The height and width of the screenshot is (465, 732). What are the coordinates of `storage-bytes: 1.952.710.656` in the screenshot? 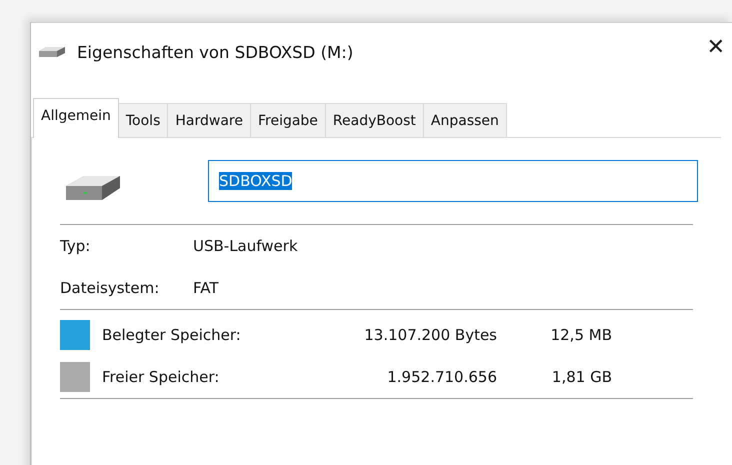 It's located at (441, 377).